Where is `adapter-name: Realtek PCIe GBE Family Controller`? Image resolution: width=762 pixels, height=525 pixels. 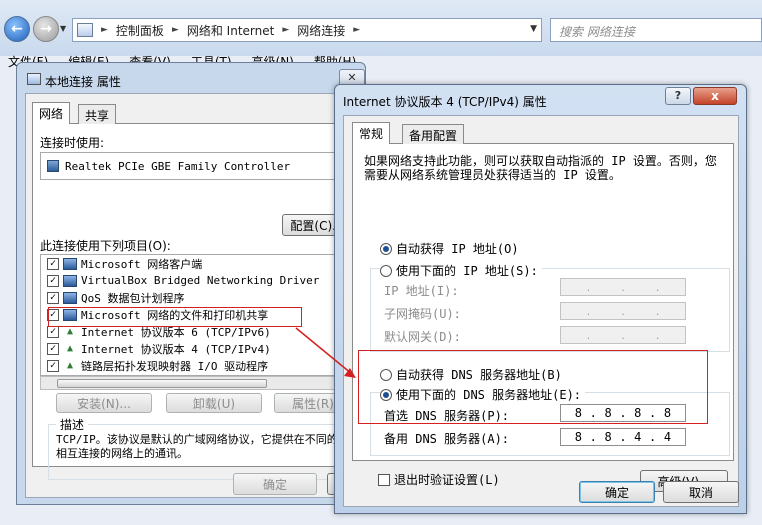 adapter-name: Realtek PCIe GBE Family Controller is located at coordinates (178, 166).